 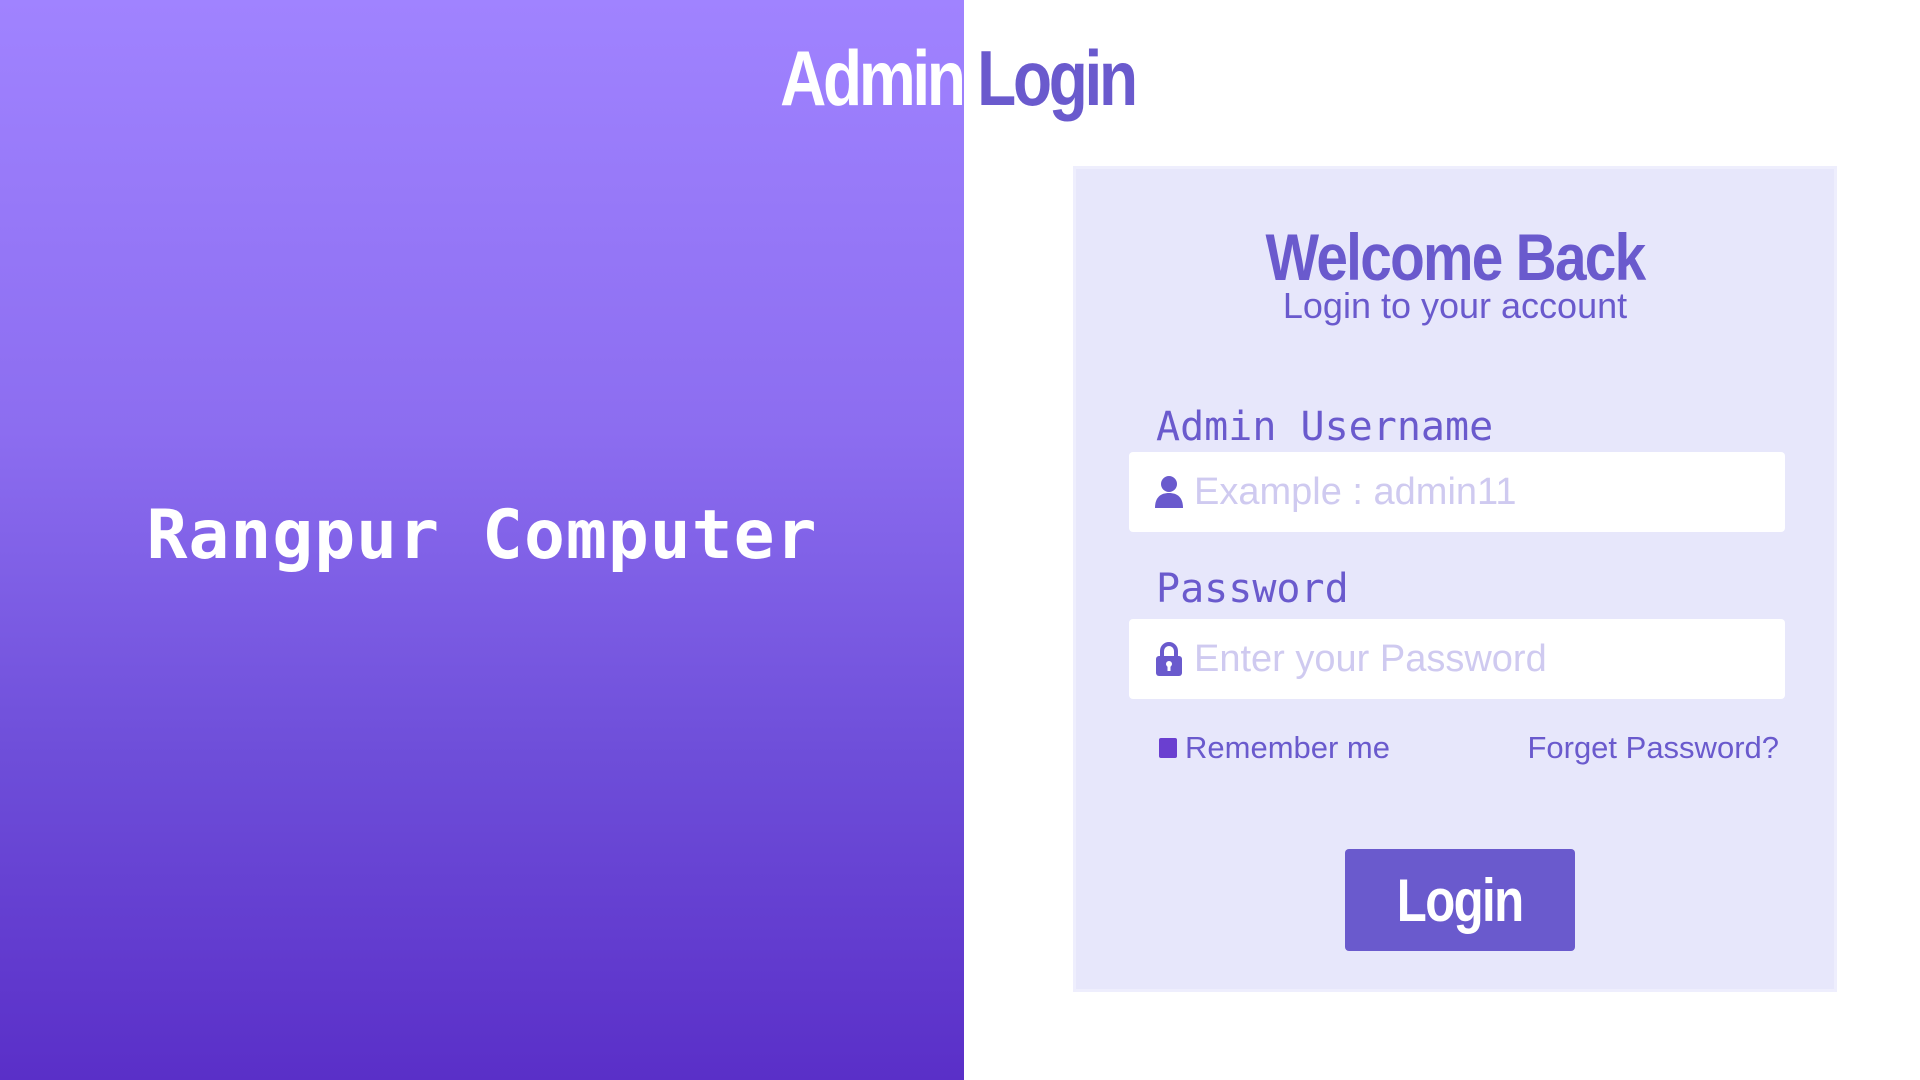 What do you see at coordinates (1169, 659) in the screenshot?
I see `lock-icon` at bounding box center [1169, 659].